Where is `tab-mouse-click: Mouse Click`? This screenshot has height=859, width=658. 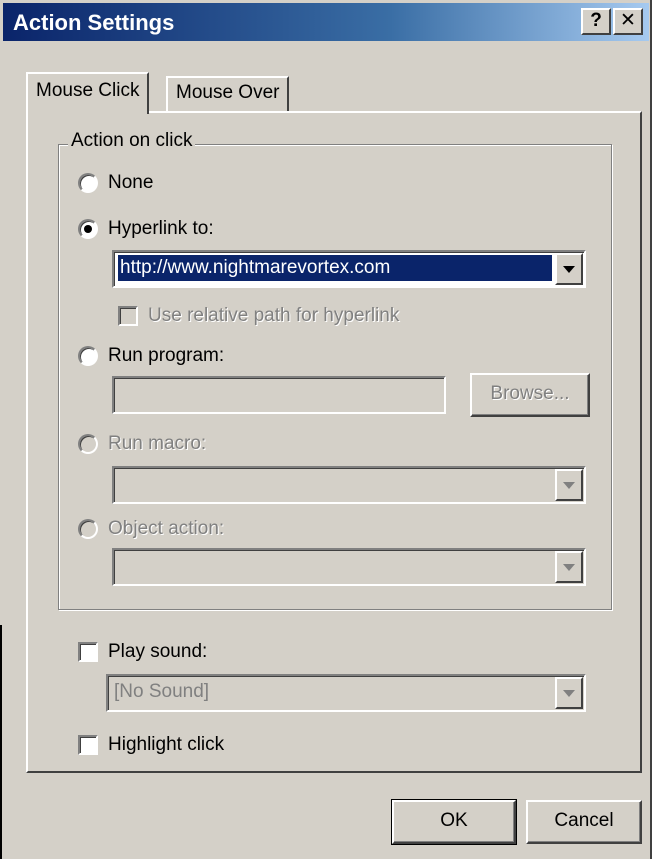 tab-mouse-click: Mouse Click is located at coordinates (88, 93).